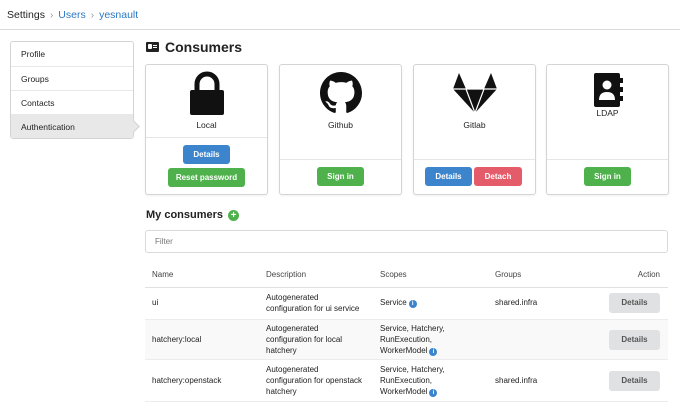  I want to click on card-name-local: Local, so click(206, 125).